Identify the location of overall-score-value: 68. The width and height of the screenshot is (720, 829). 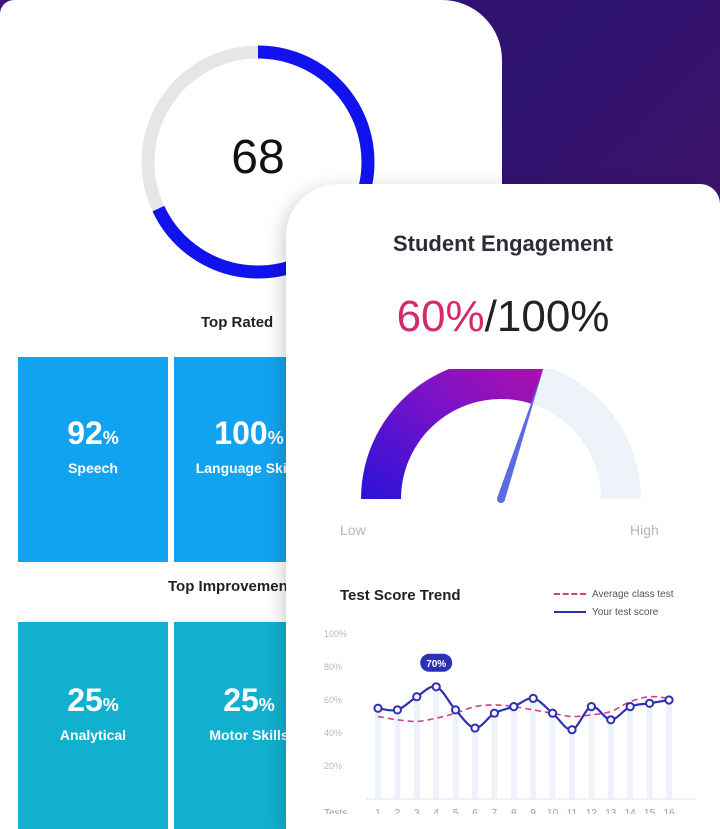
(258, 157).